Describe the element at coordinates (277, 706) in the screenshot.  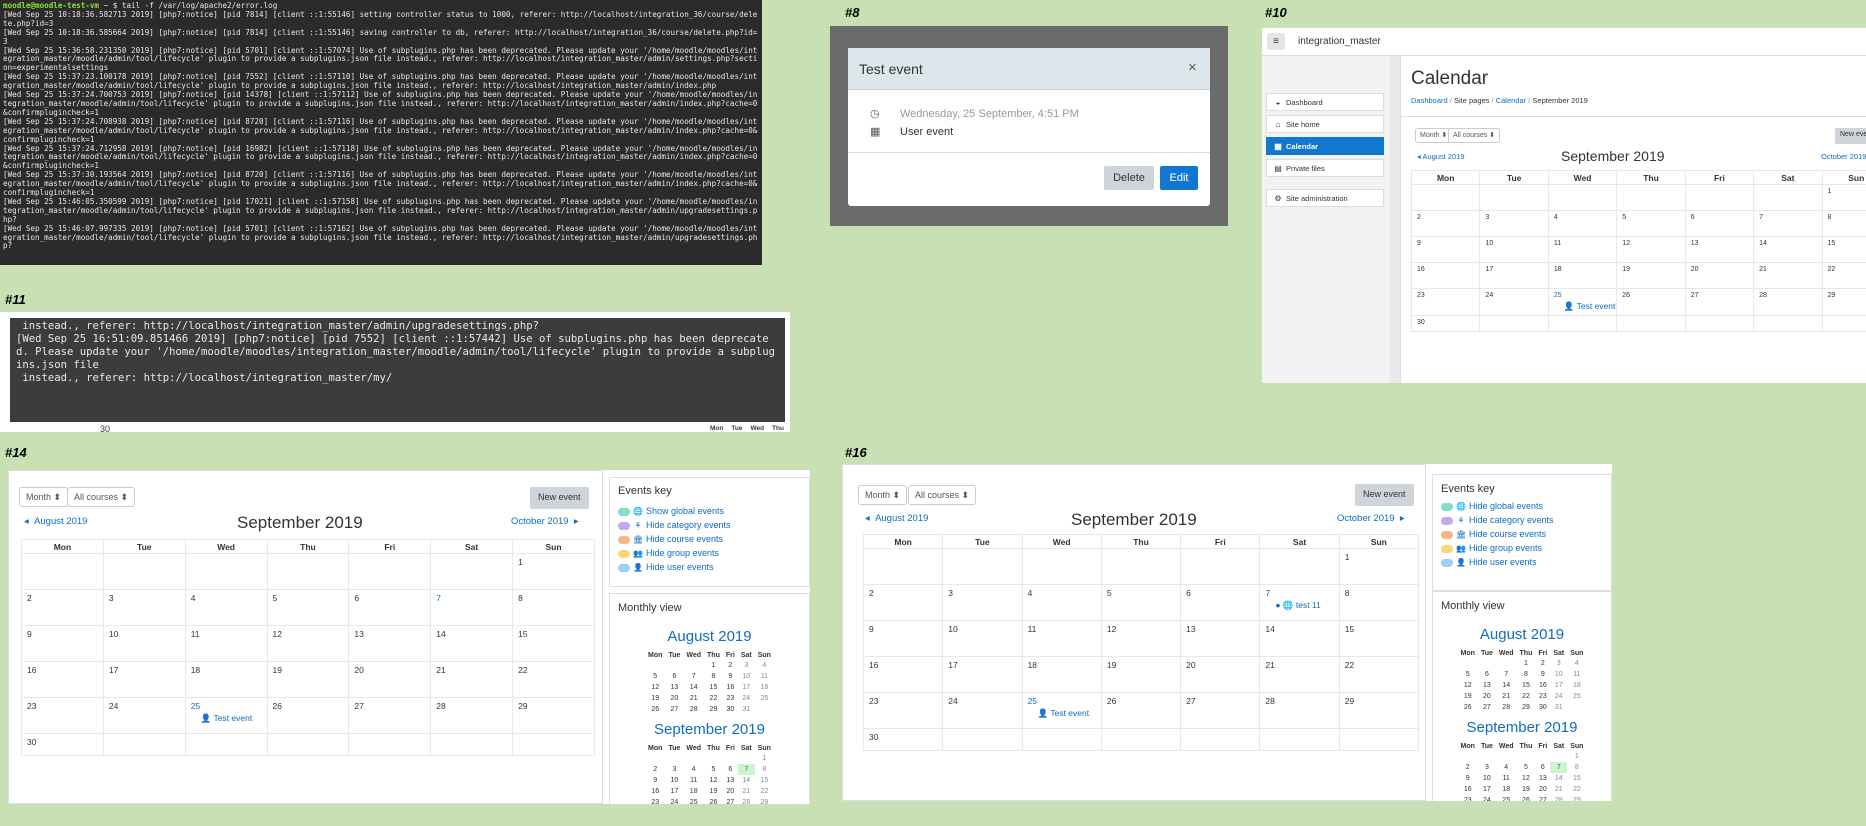
I see `day-number: 26` at that location.